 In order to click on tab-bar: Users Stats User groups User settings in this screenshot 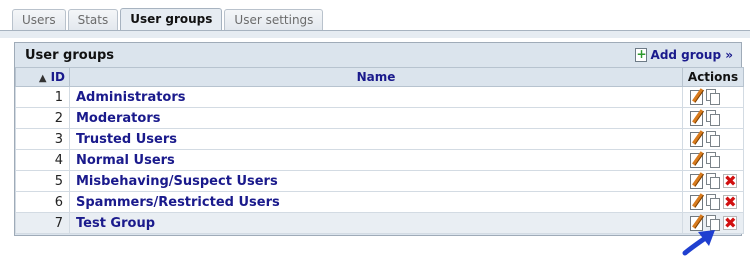, I will do `click(168, 19)`.